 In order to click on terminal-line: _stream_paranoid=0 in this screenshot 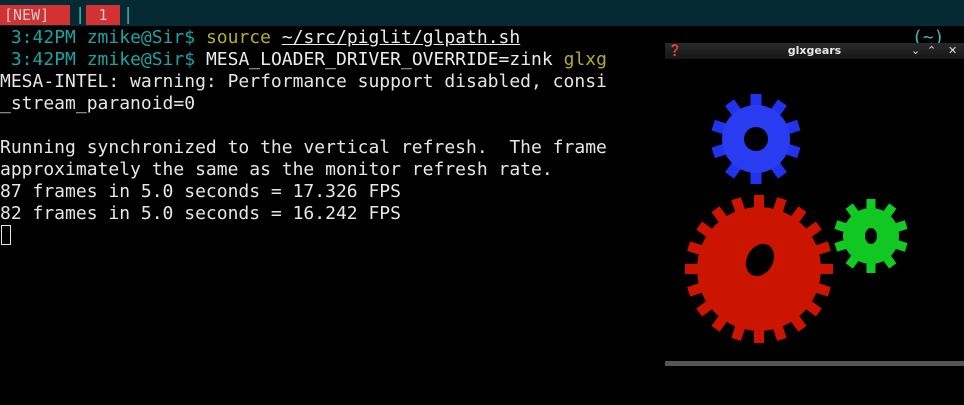, I will do `click(98, 103)`.